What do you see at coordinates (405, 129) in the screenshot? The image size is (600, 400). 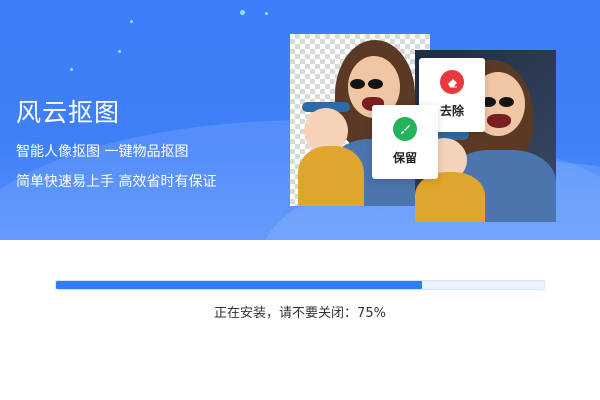 I see `brush-icon` at bounding box center [405, 129].